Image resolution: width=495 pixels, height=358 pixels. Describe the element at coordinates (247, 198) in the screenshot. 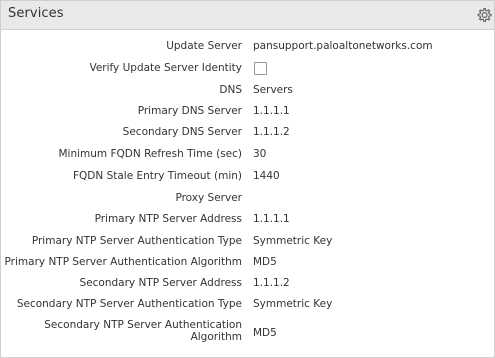

I see `field-row-proxy-server: Proxy Server` at that location.